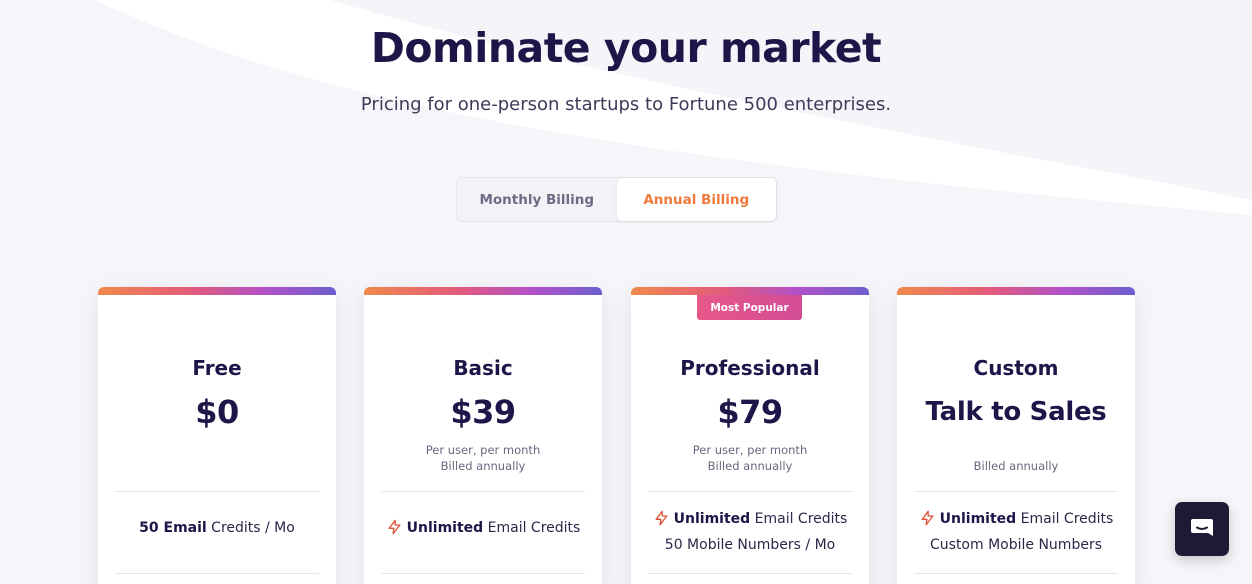 Image resolution: width=1252 pixels, height=584 pixels. What do you see at coordinates (217, 368) in the screenshot?
I see `plan-name: Free` at bounding box center [217, 368].